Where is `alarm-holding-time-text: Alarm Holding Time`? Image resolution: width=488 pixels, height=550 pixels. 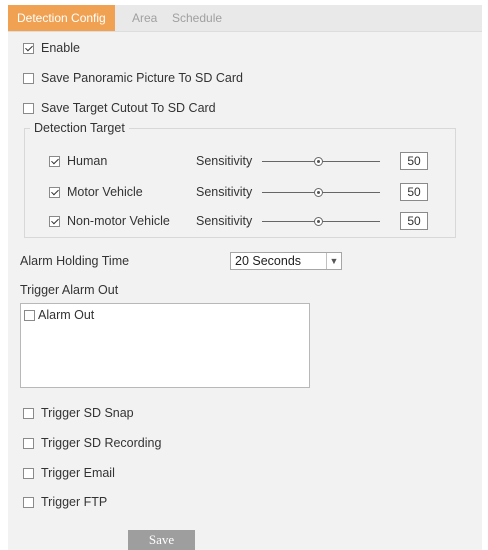
alarm-holding-time-text: Alarm Holding Time is located at coordinates (75, 261).